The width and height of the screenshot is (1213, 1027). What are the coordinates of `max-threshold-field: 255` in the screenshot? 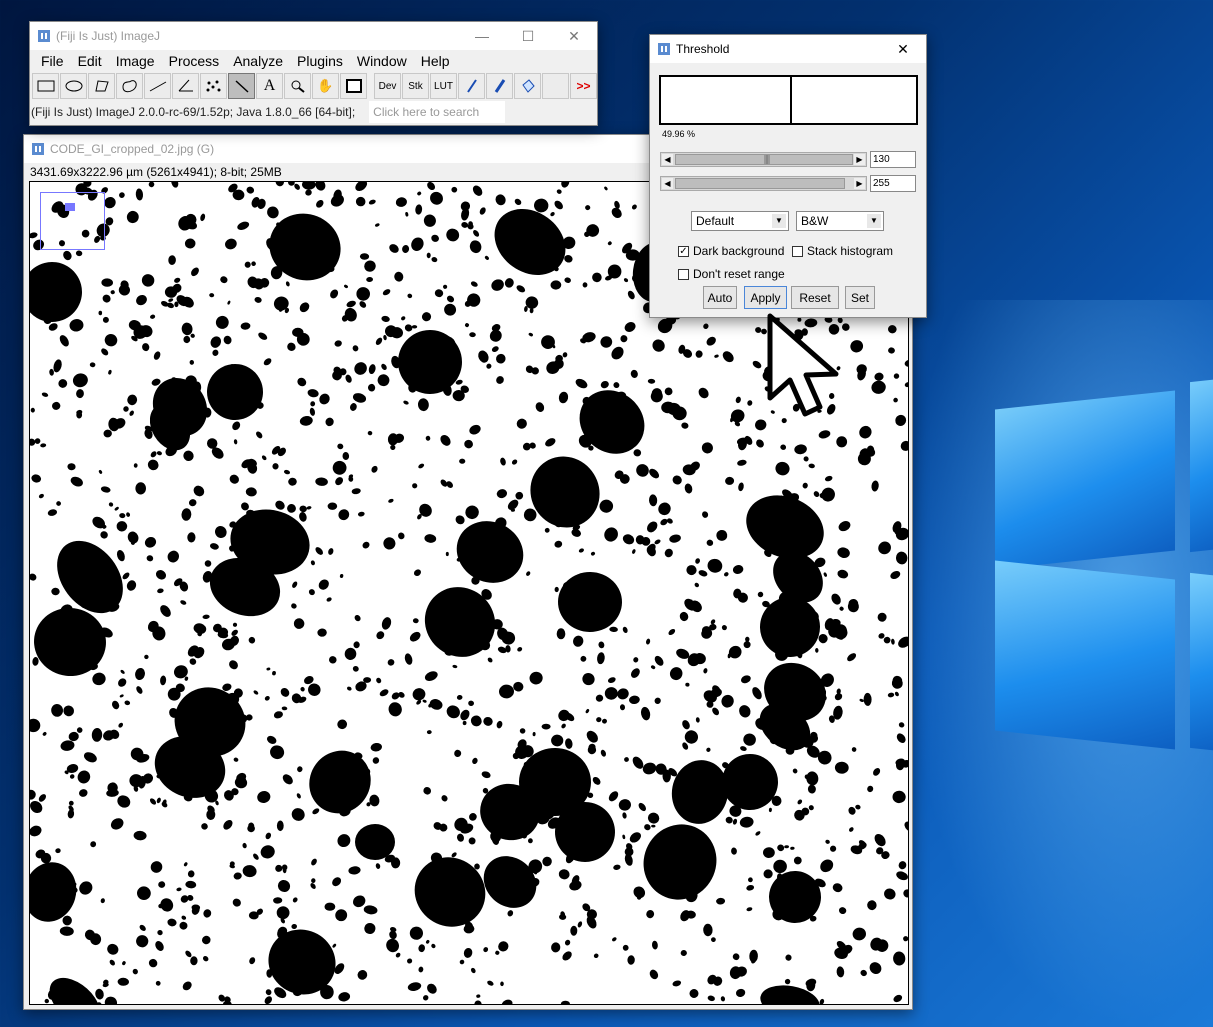 It's located at (893, 183).